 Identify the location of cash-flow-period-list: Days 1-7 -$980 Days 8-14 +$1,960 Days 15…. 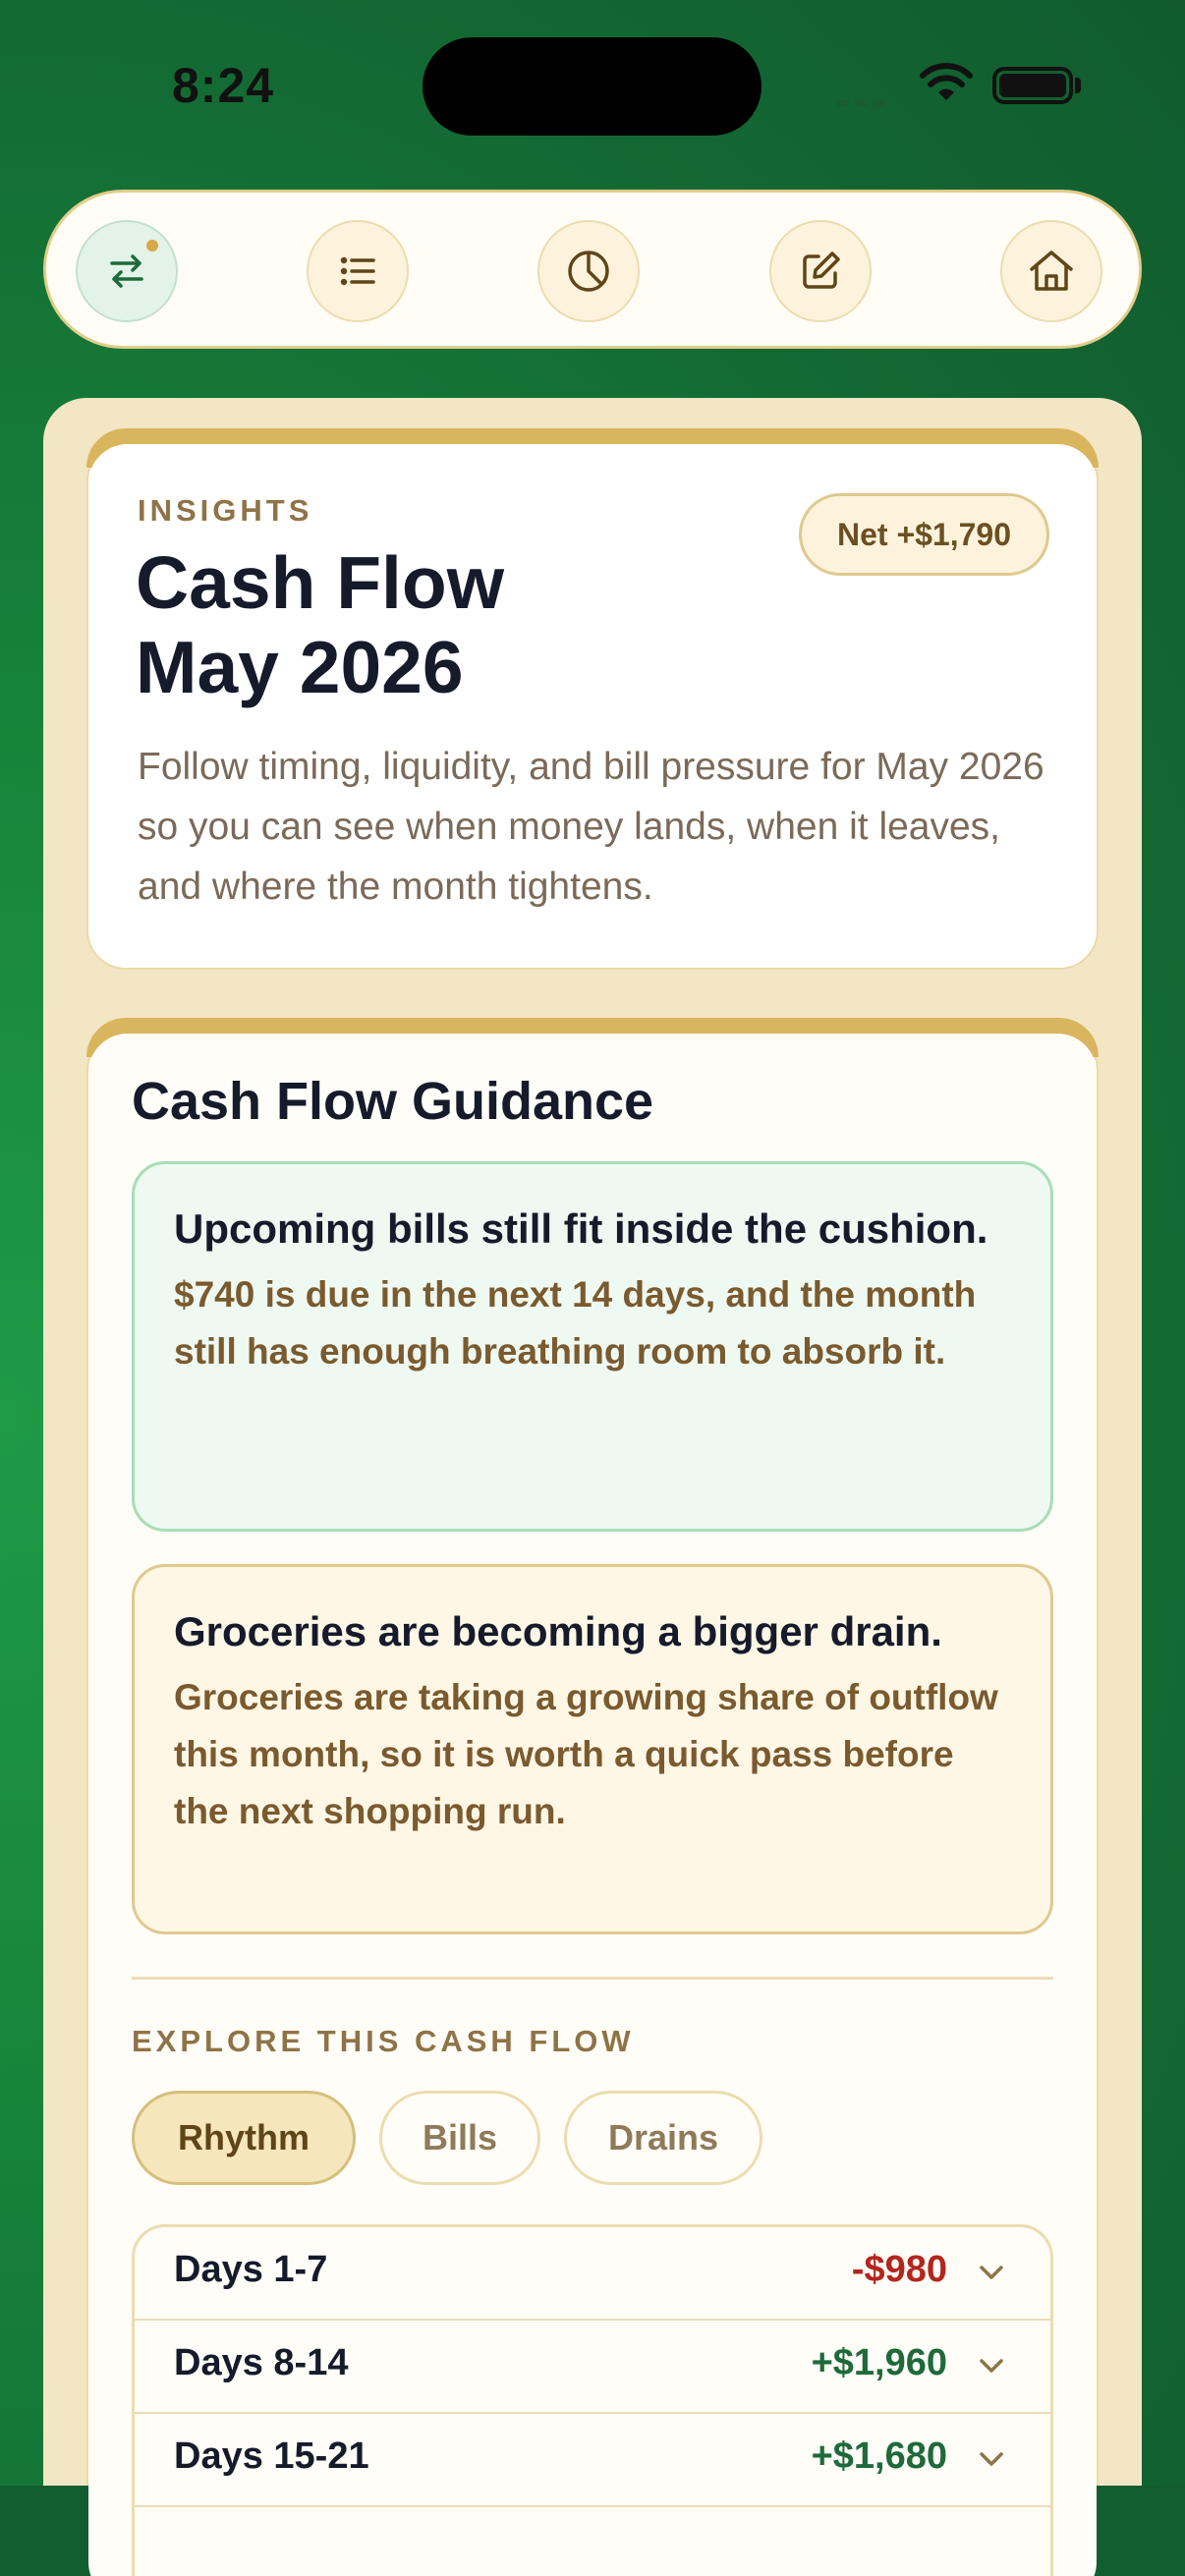
(592, 2400).